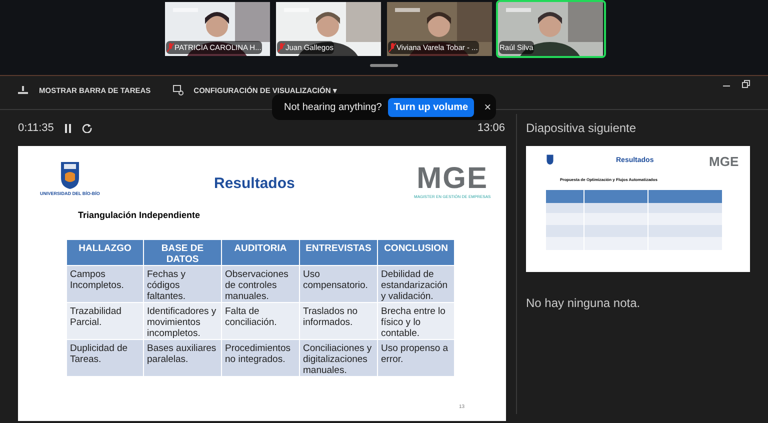 The image size is (768, 423). What do you see at coordinates (339, 252) in the screenshot?
I see `column-header: ENTREVISTAS` at bounding box center [339, 252].